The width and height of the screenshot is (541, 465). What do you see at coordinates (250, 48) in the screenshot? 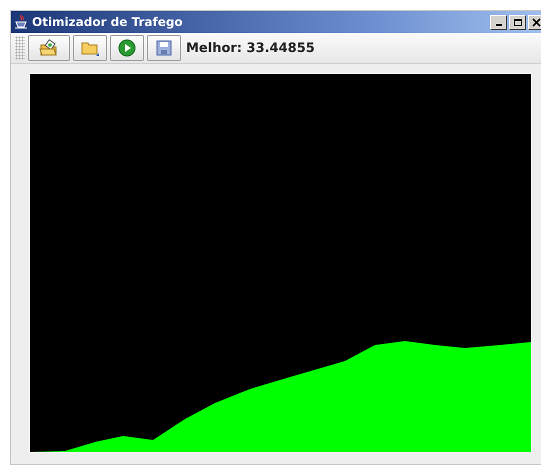
I see `best-score-label: Melhor: 33.44855` at bounding box center [250, 48].